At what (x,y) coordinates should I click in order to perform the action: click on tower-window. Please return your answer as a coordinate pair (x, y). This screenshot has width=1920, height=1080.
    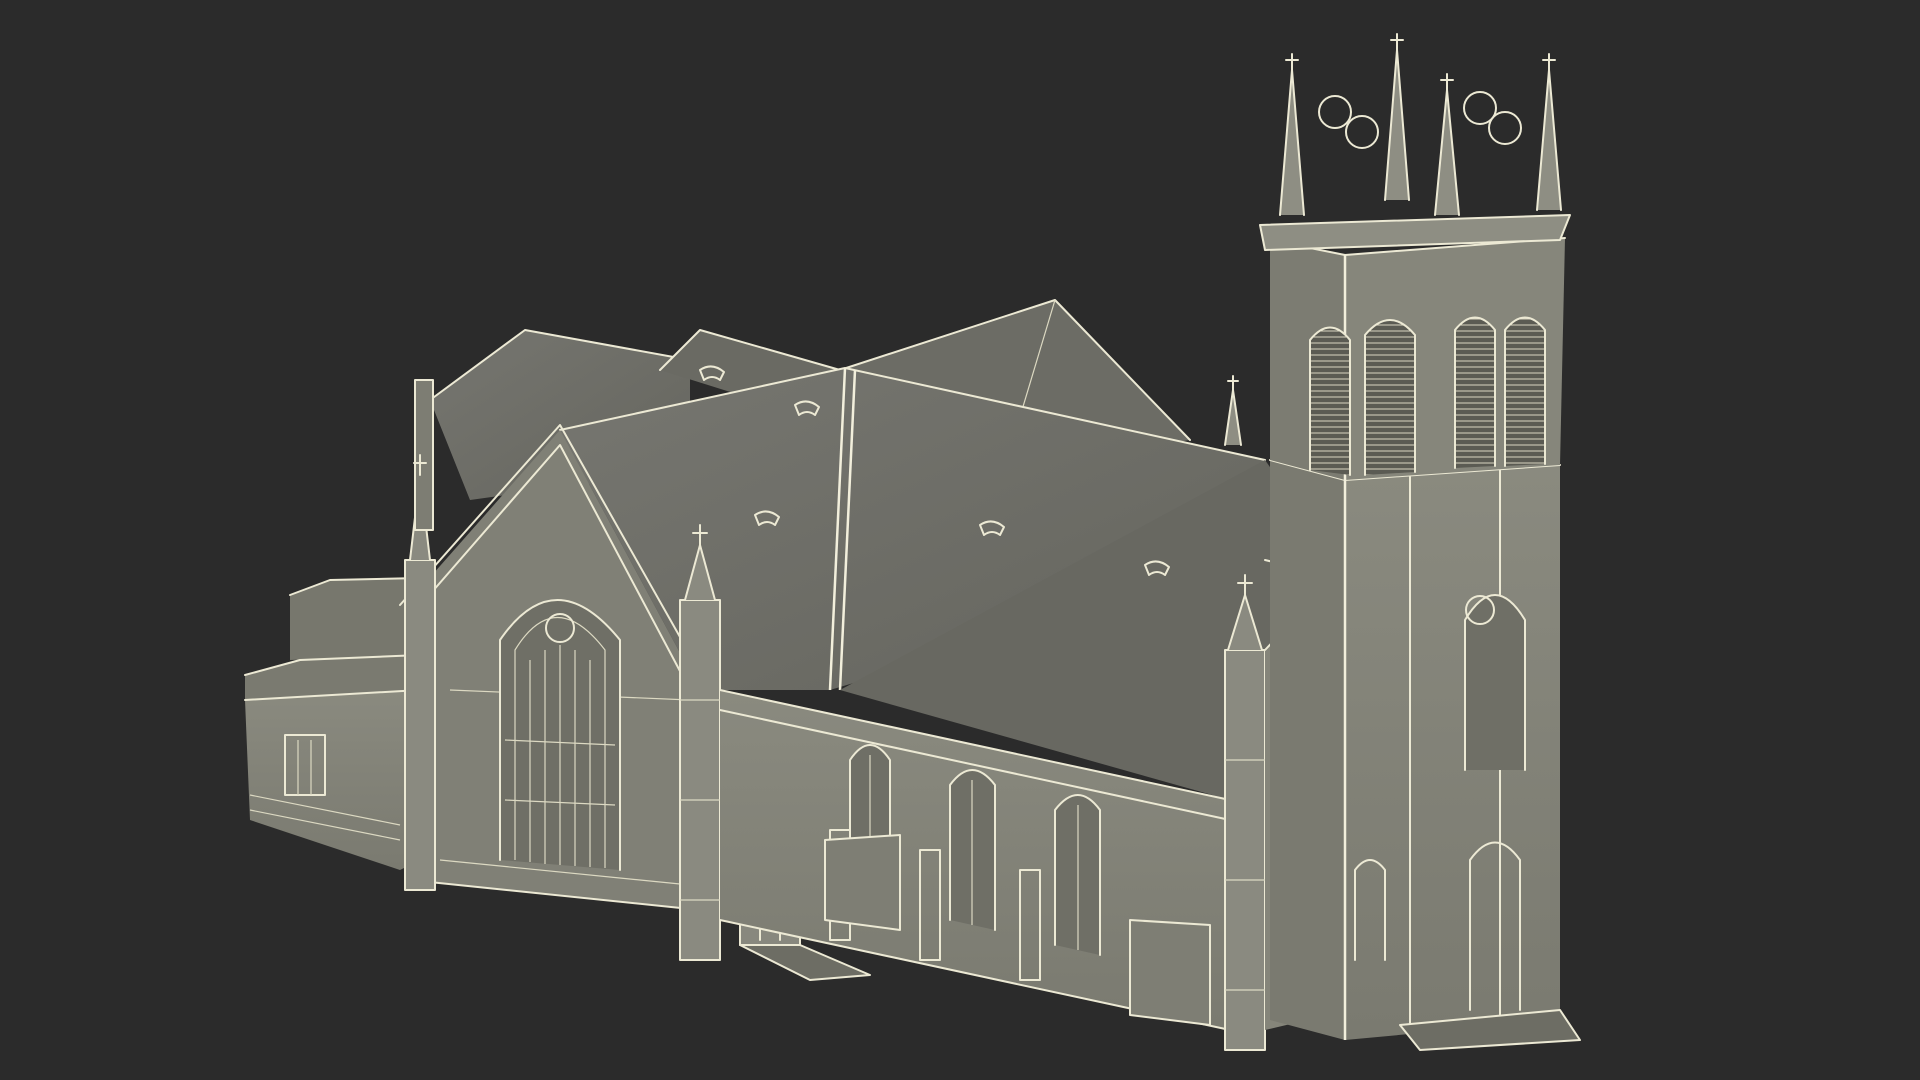
    Looking at the image, I should click on (1495, 682).